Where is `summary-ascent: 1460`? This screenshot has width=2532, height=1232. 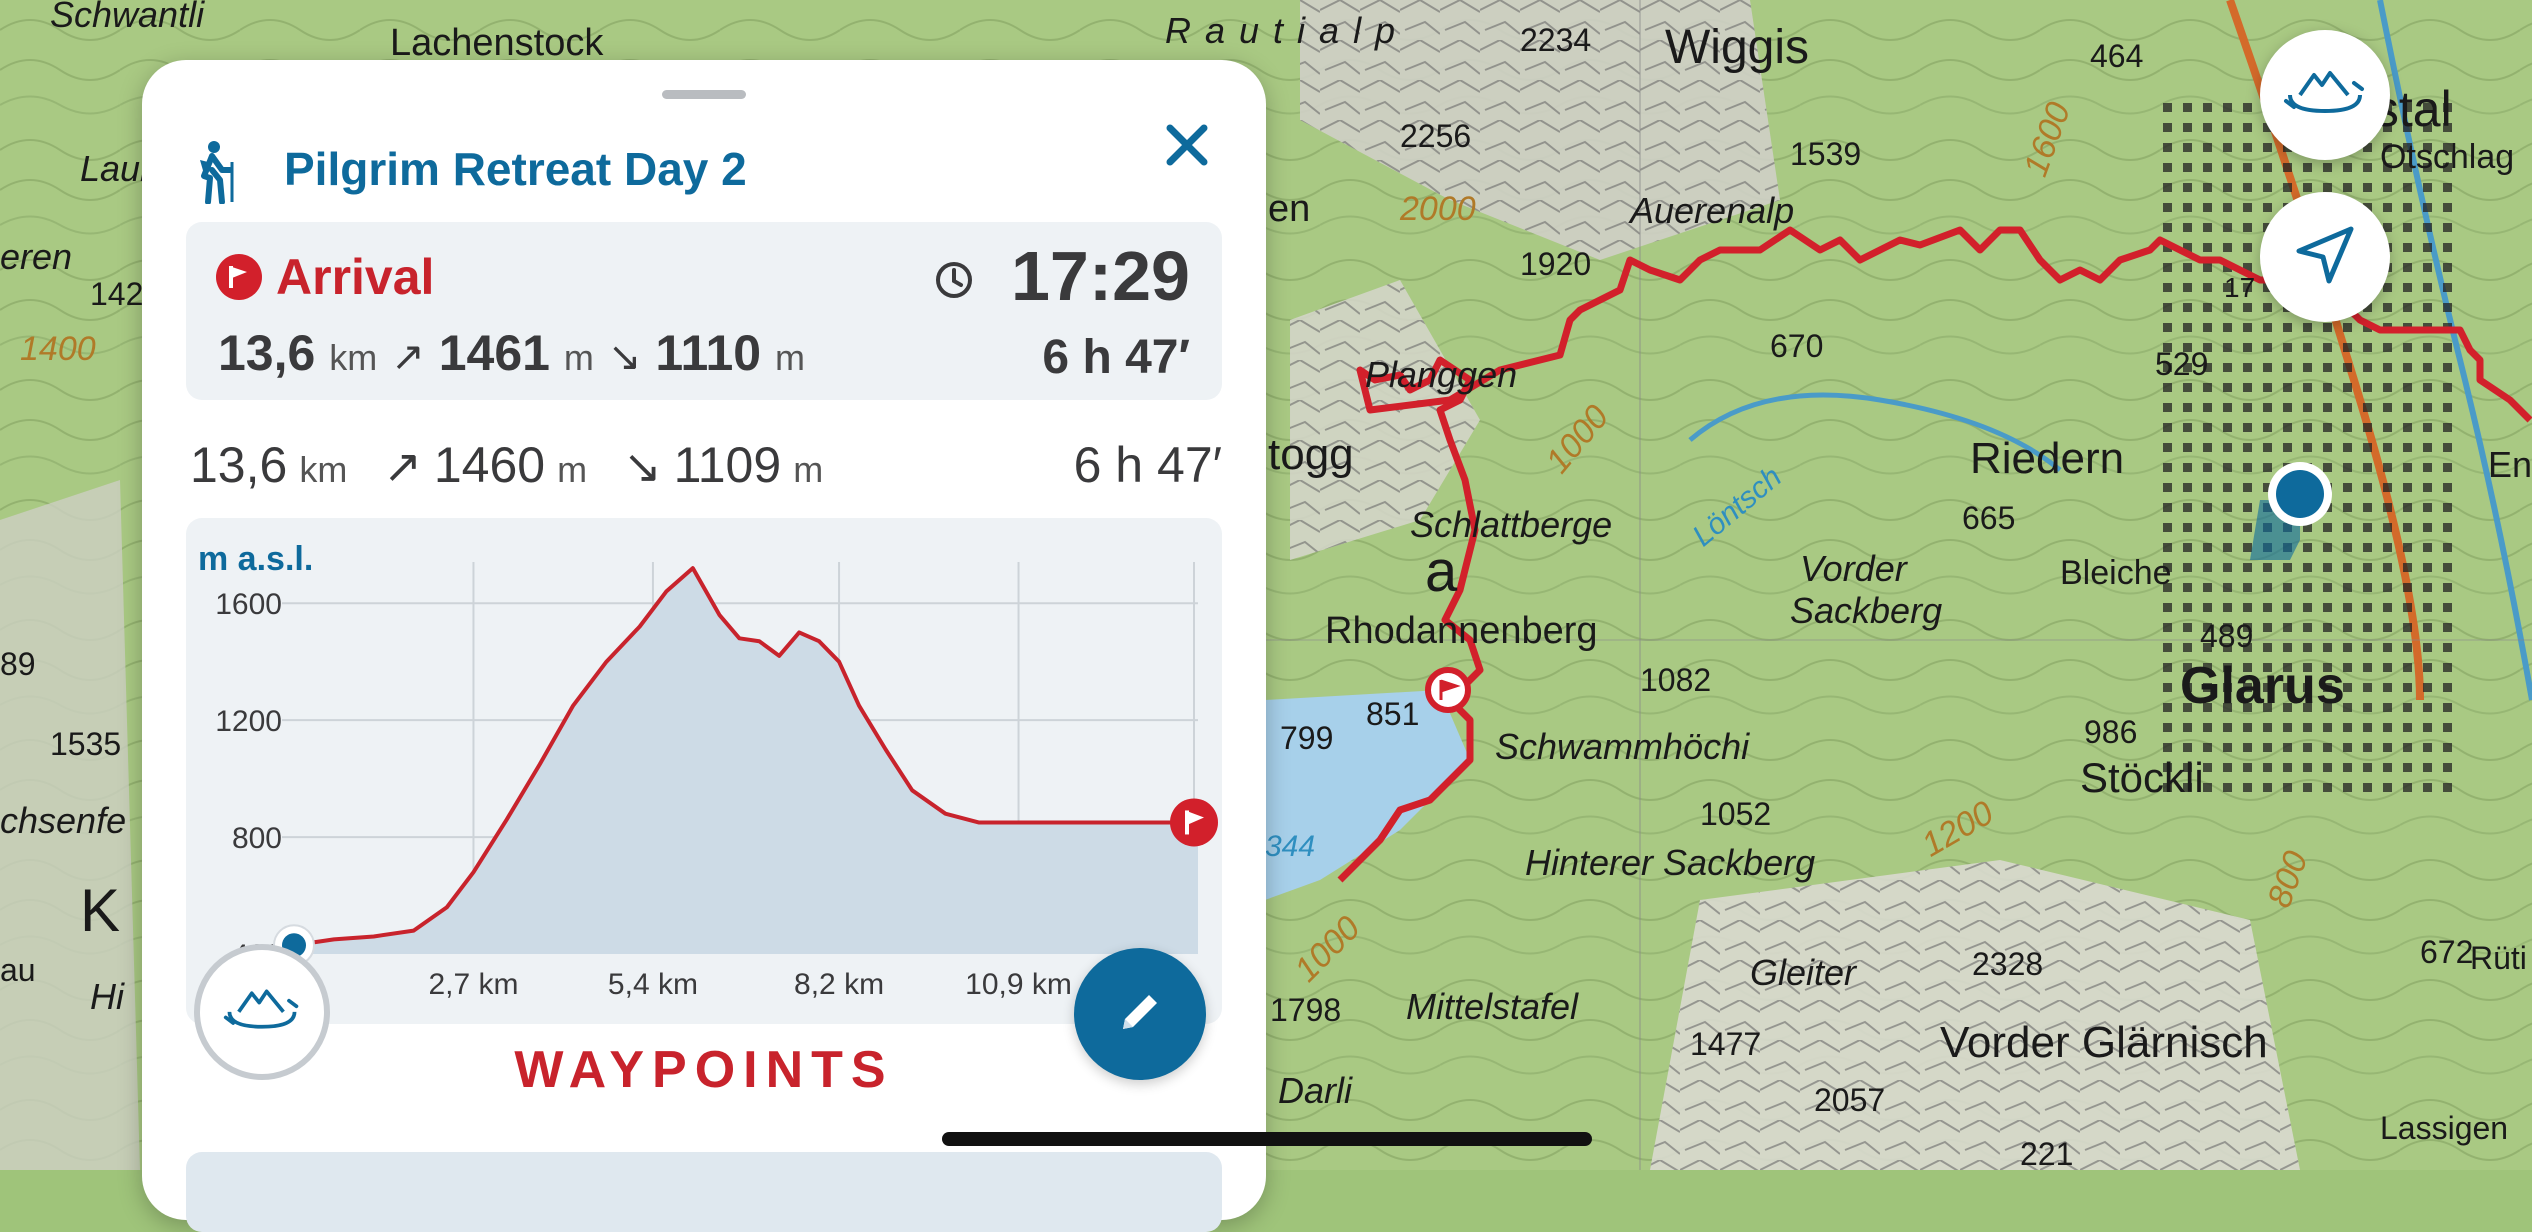 summary-ascent: 1460 is located at coordinates (489, 465).